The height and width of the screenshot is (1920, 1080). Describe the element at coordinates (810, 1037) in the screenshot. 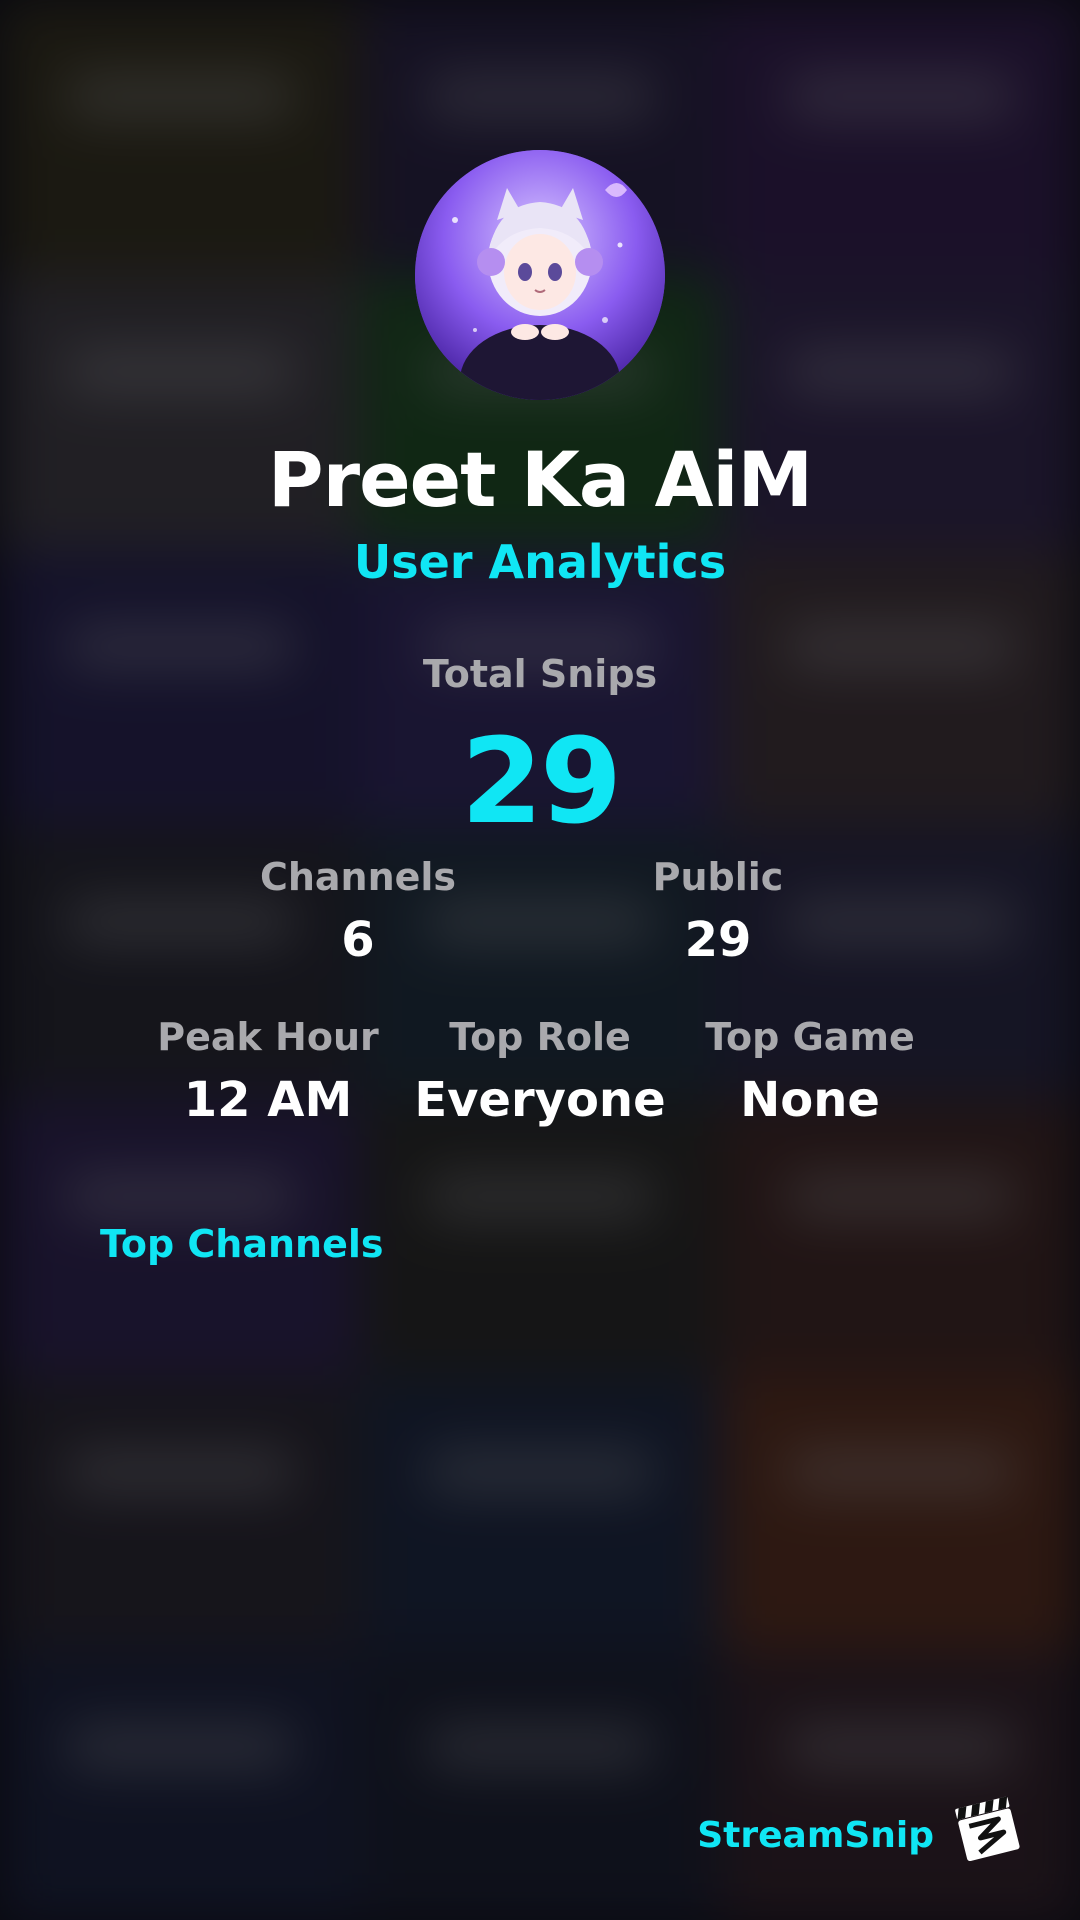

I see `top-game-label: Top Game` at that location.